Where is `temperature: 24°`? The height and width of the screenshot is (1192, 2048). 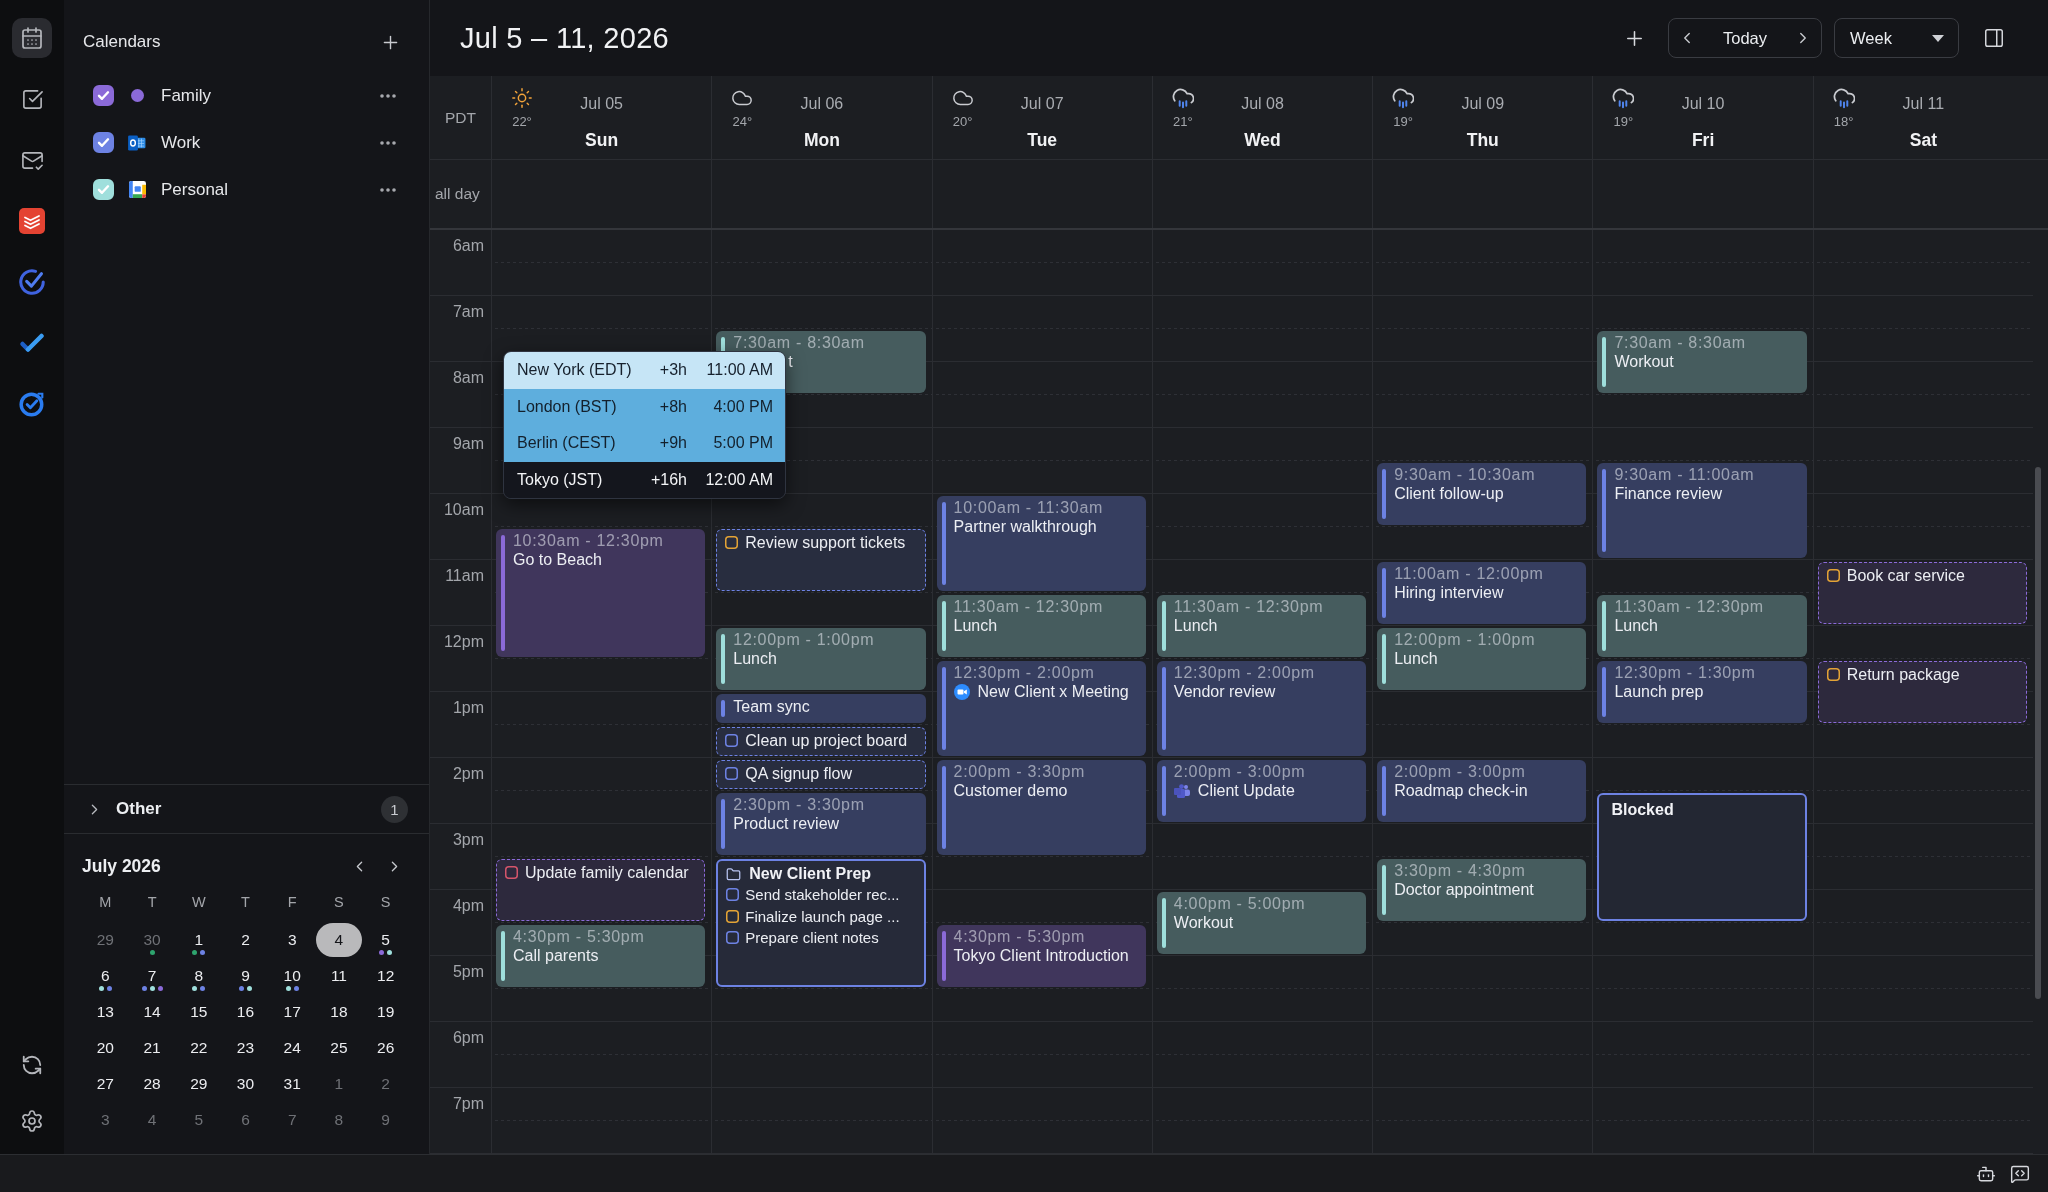
temperature: 24° is located at coordinates (742, 122).